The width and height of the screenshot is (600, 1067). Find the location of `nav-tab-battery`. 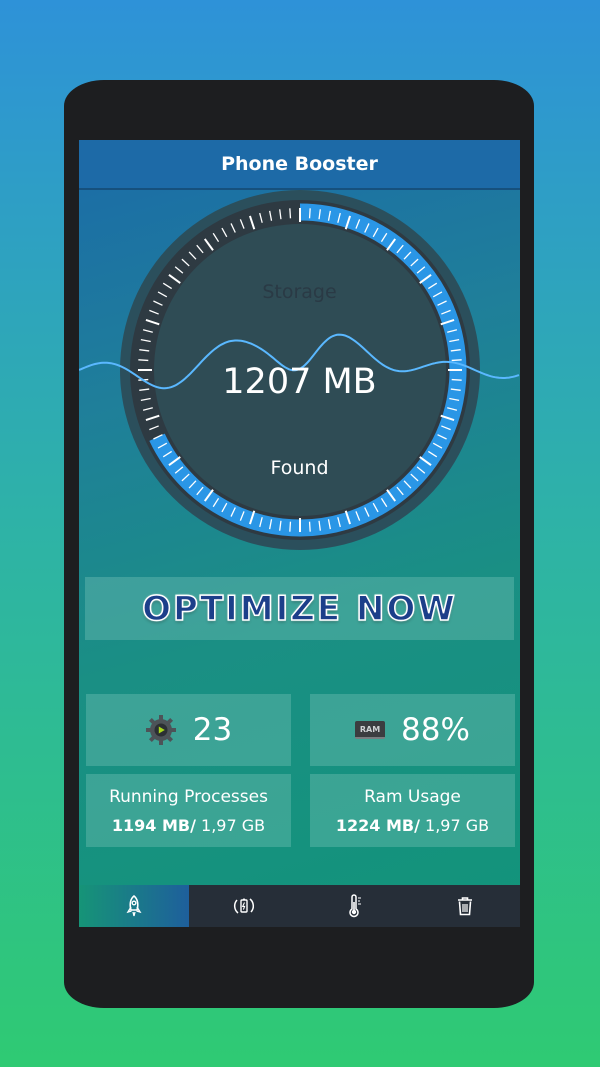

nav-tab-battery is located at coordinates (244, 906).